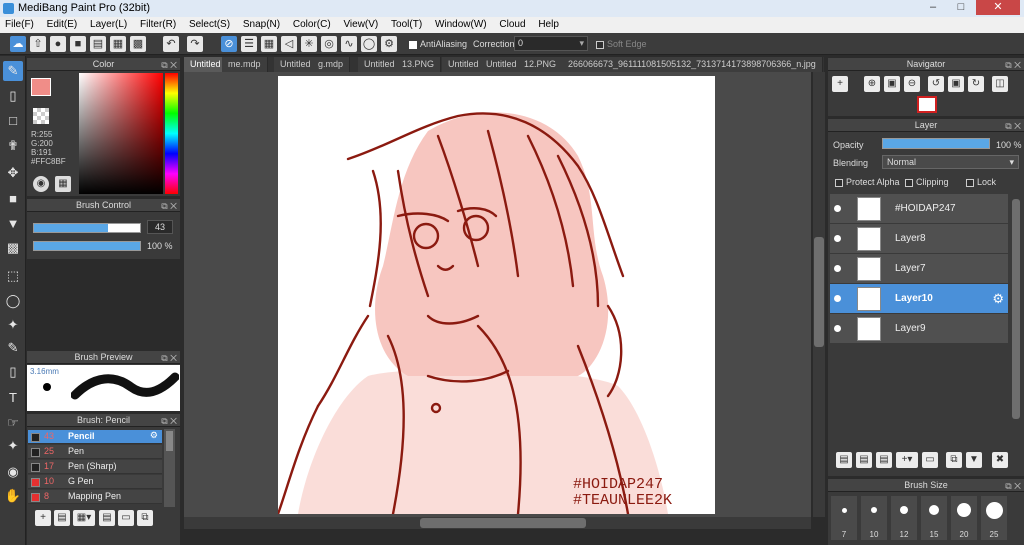 The image size is (1024, 545). I want to click on merge-down-icon: ▼, so click(974, 460).